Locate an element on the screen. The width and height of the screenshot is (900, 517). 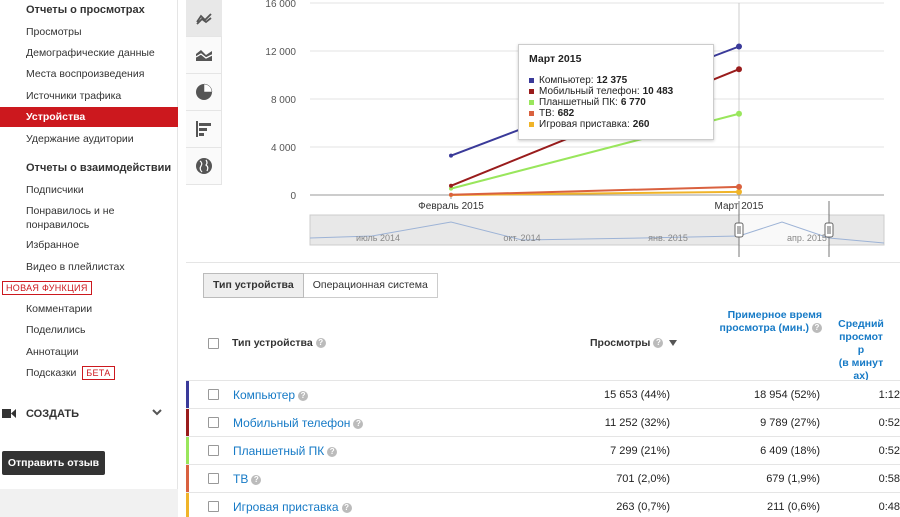
chevron-down-icon is located at coordinates (157, 412).